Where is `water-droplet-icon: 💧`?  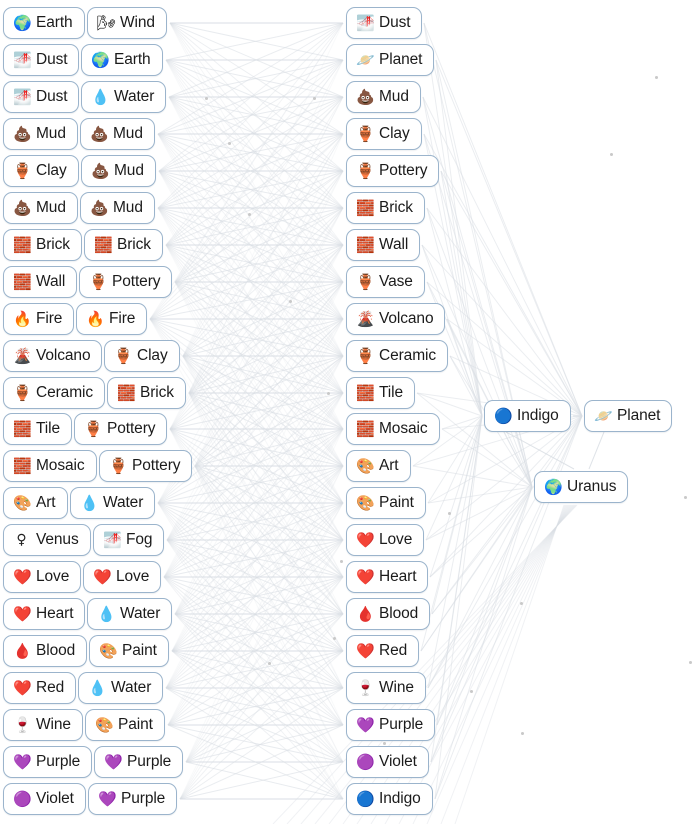 water-droplet-icon: 💧 is located at coordinates (106, 613).